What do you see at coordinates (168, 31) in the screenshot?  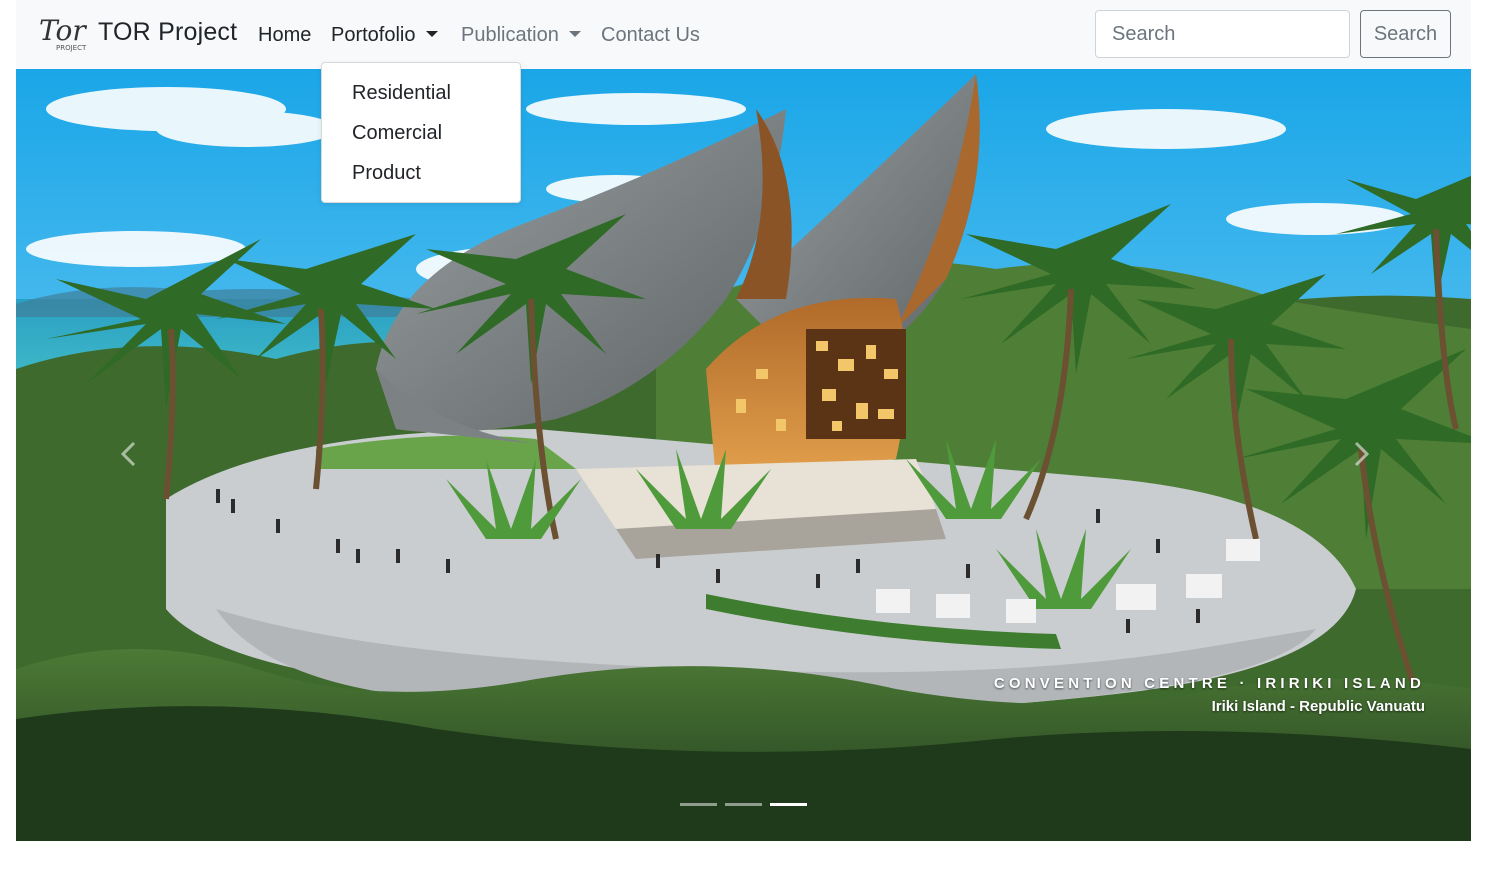 I see `brand-name: TOR Project` at bounding box center [168, 31].